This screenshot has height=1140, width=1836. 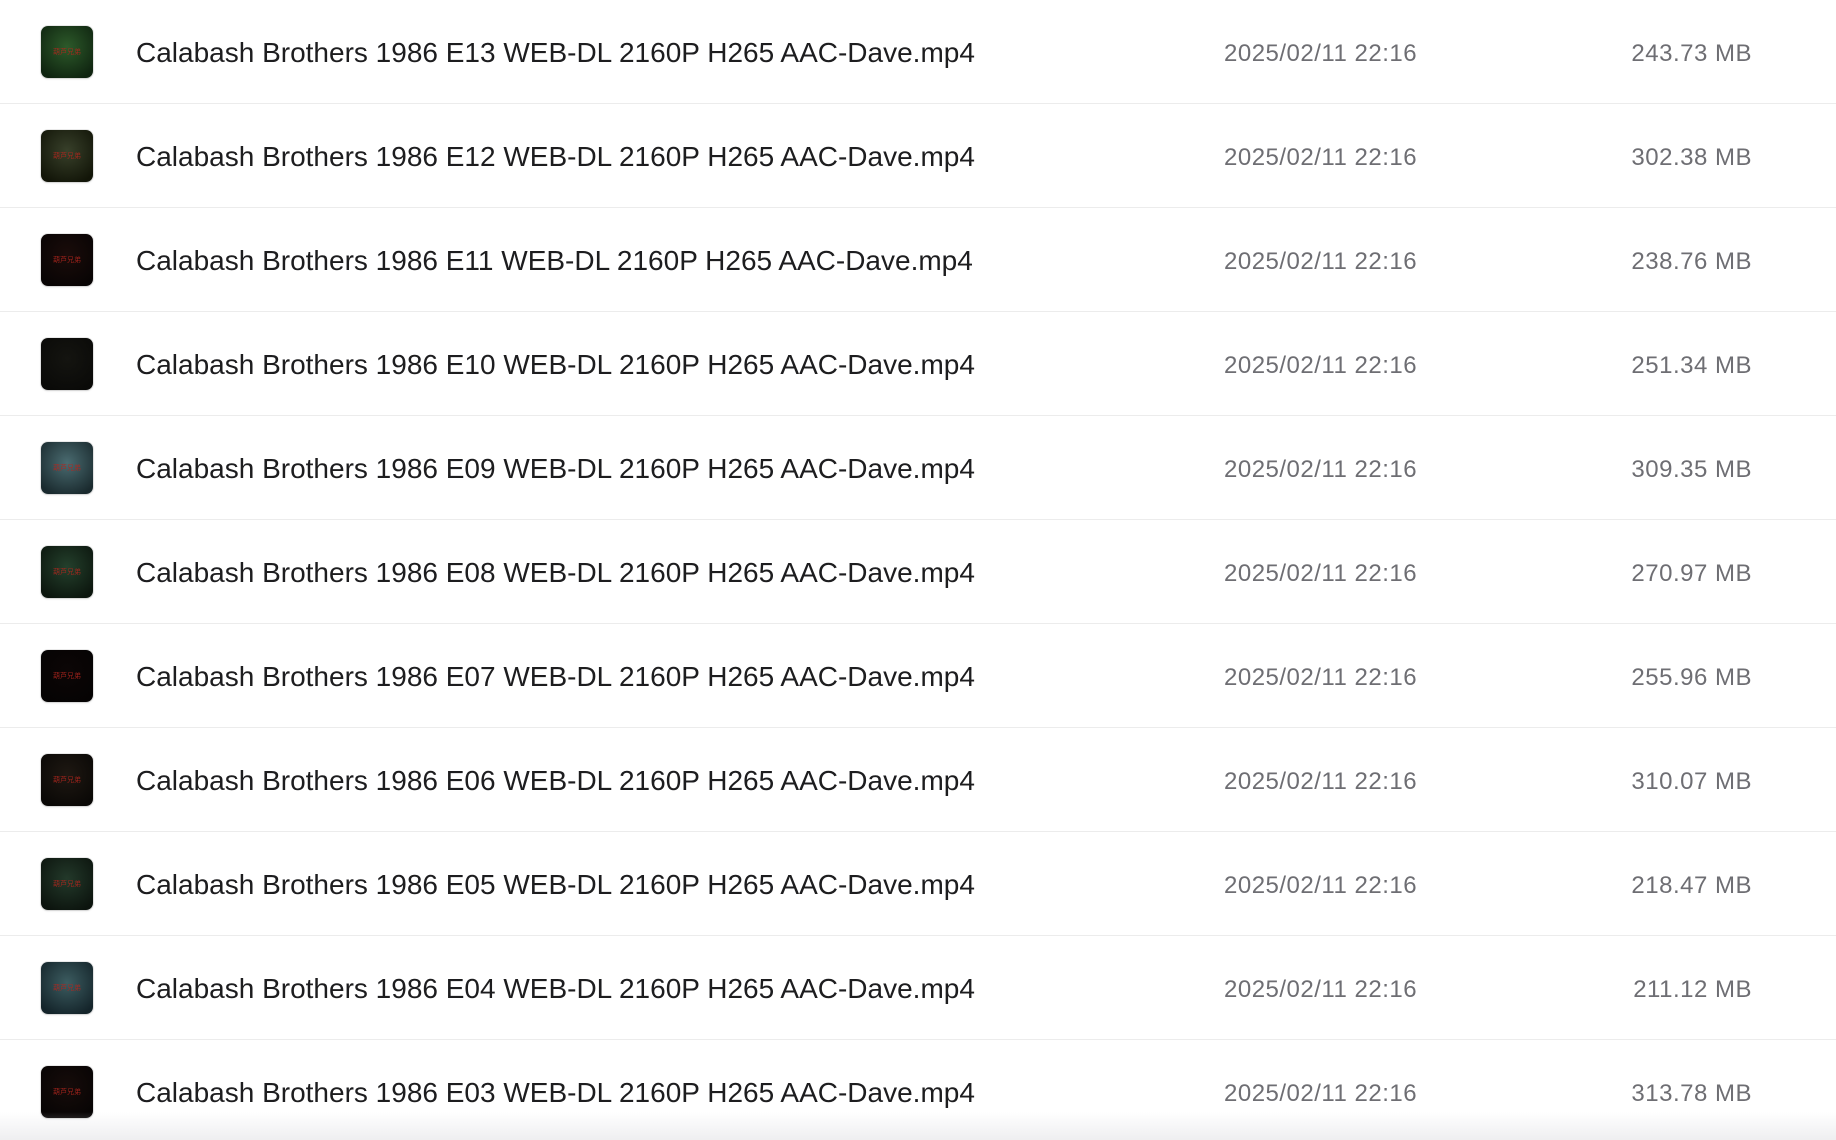 I want to click on file-size: 270.97 MB, so click(x=1691, y=573).